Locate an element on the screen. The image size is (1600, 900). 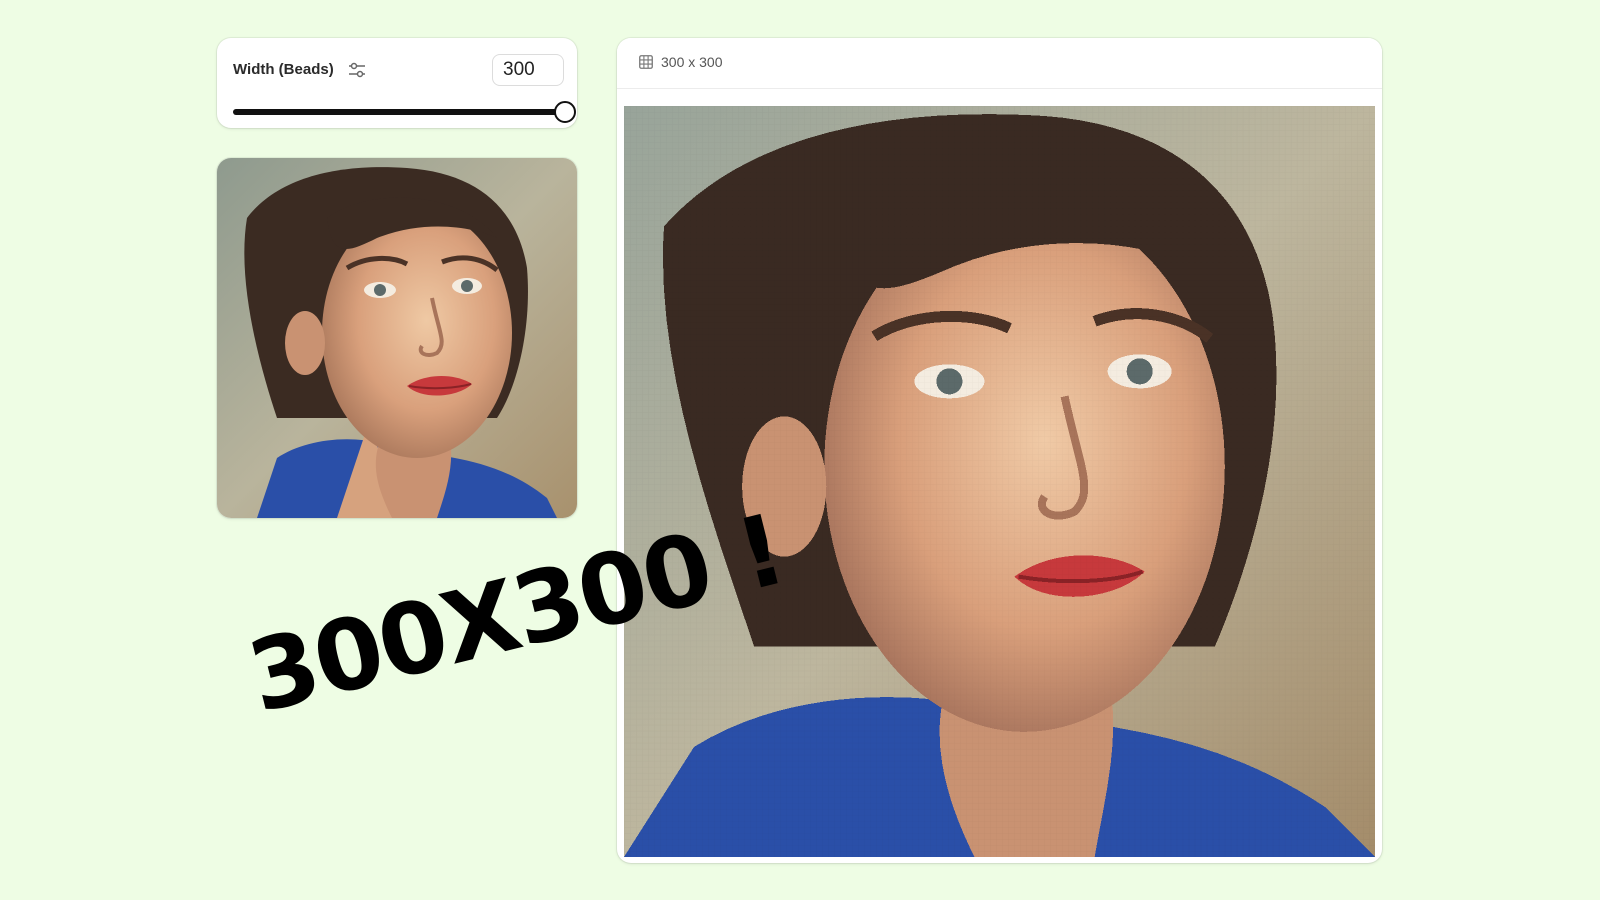
preview-header: 300 x 300 is located at coordinates (999, 63).